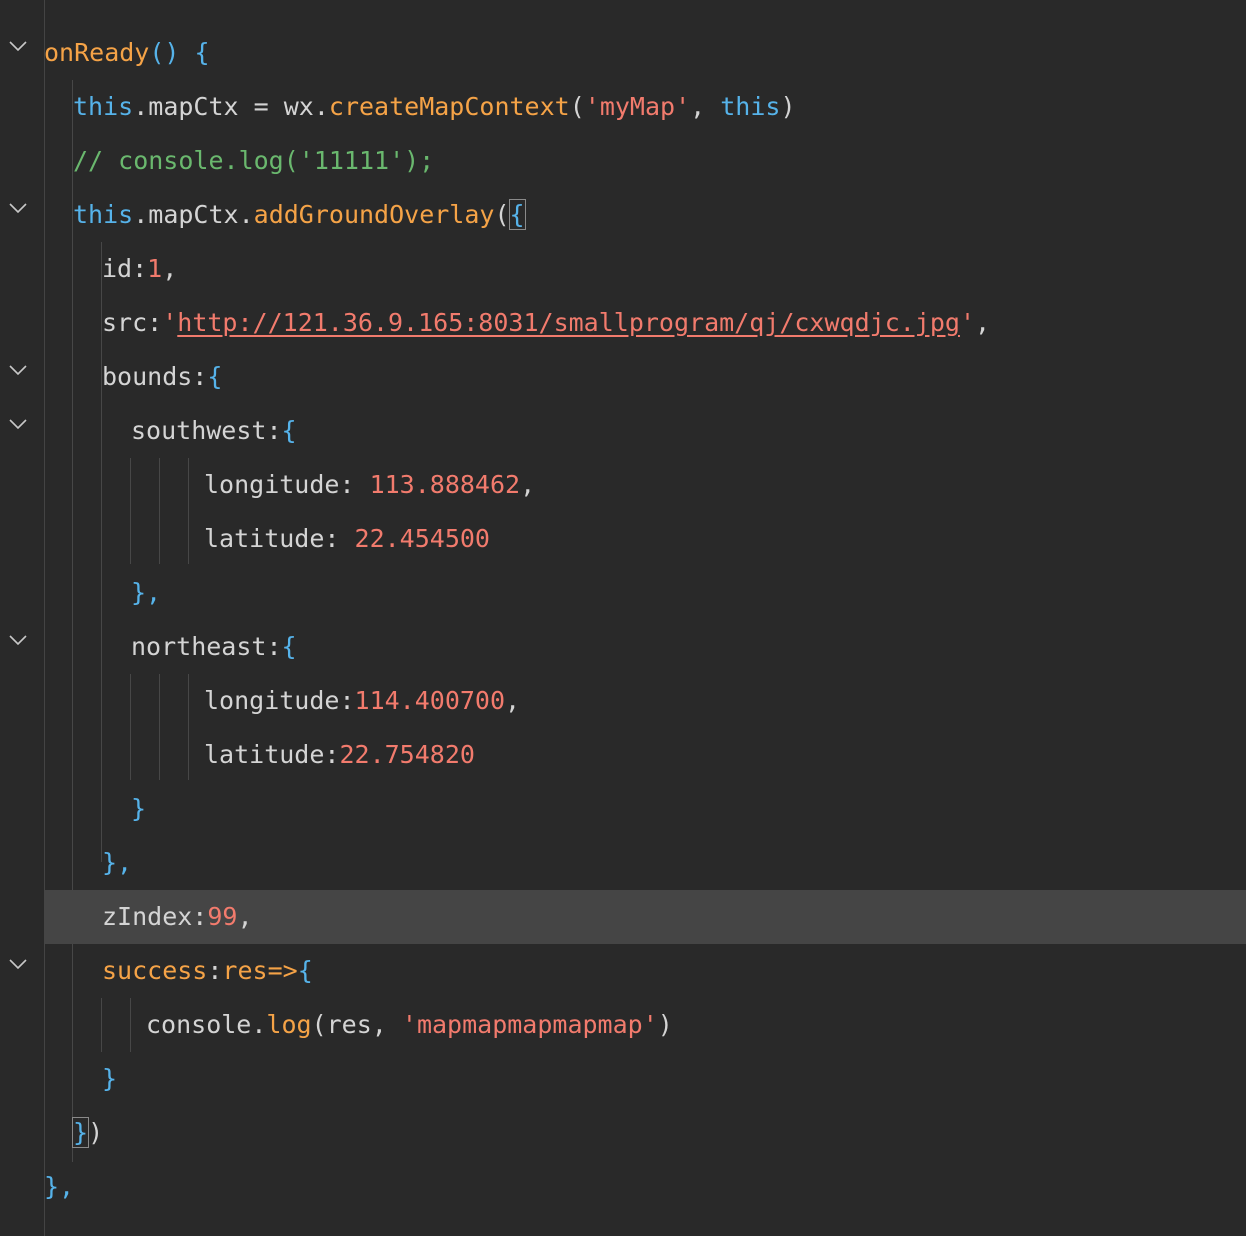  Describe the element at coordinates (517, 214) in the screenshot. I see `matched-bracket: {` at that location.